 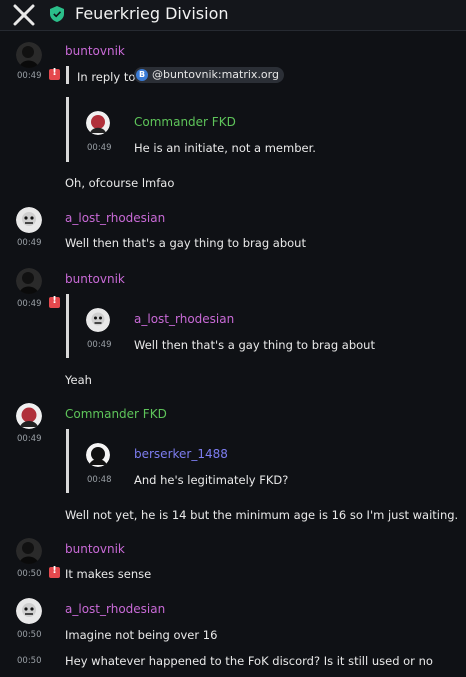 I want to click on quote-text: And he's legitimately FKD?, so click(x=211, y=480).